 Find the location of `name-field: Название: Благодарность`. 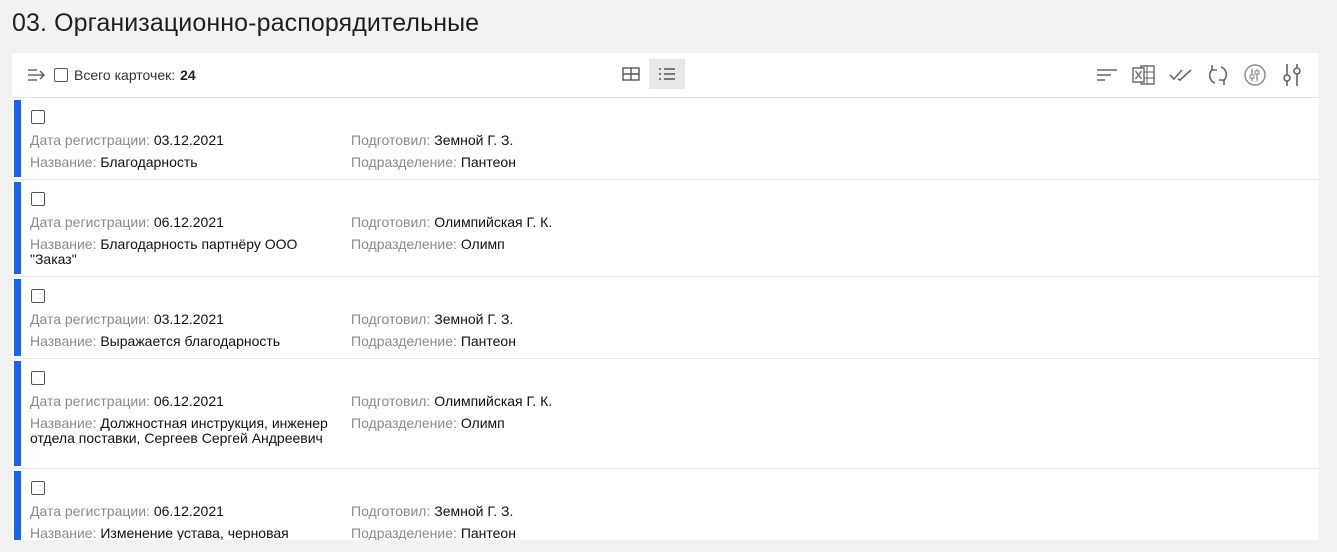

name-field: Название: Благодарность is located at coordinates (114, 162).